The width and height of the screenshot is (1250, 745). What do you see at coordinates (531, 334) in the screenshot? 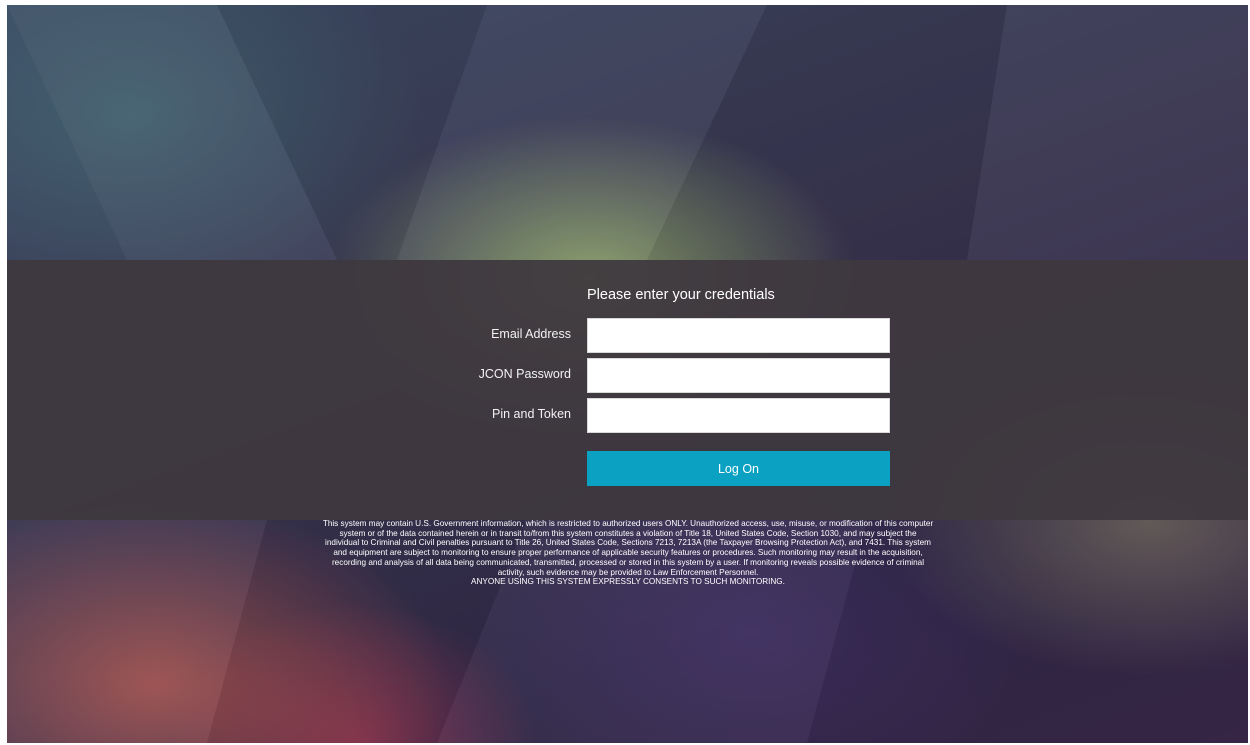
I see `email-label: Email Address` at bounding box center [531, 334].